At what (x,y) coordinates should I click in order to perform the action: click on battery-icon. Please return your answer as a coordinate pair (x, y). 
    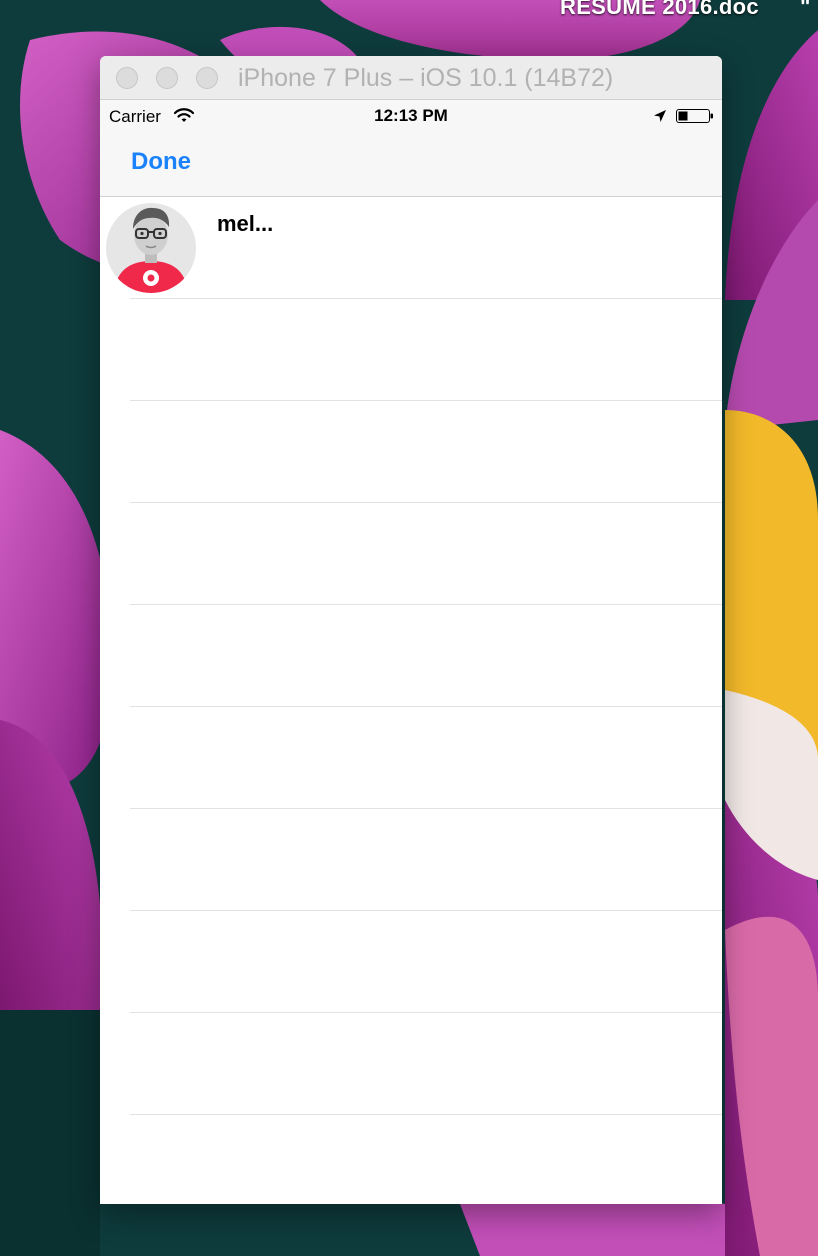
    Looking at the image, I should click on (694, 116).